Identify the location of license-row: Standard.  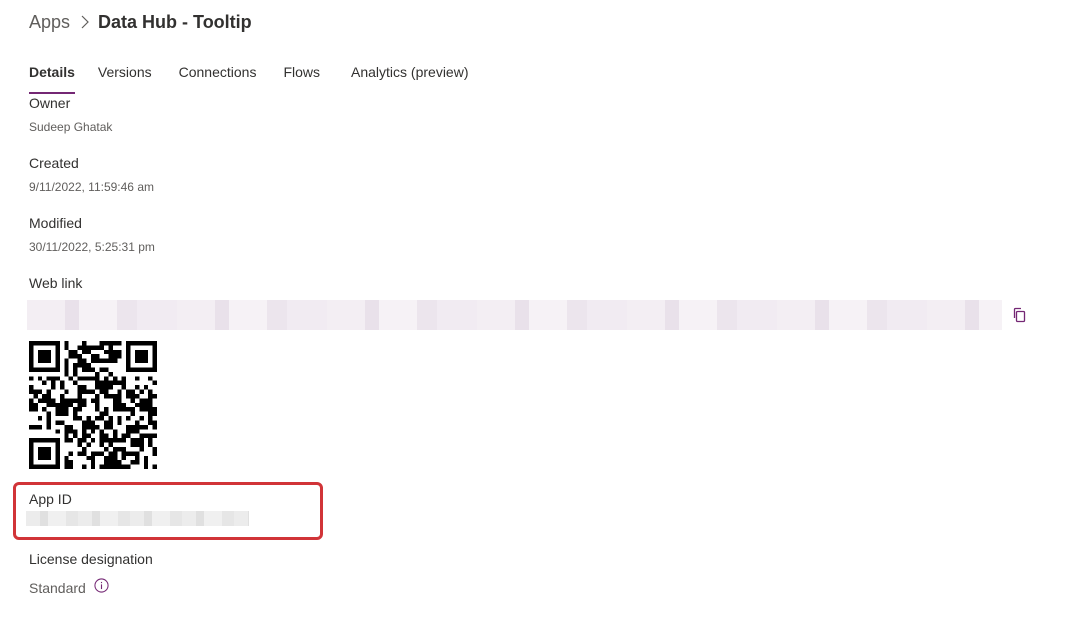
(69, 586).